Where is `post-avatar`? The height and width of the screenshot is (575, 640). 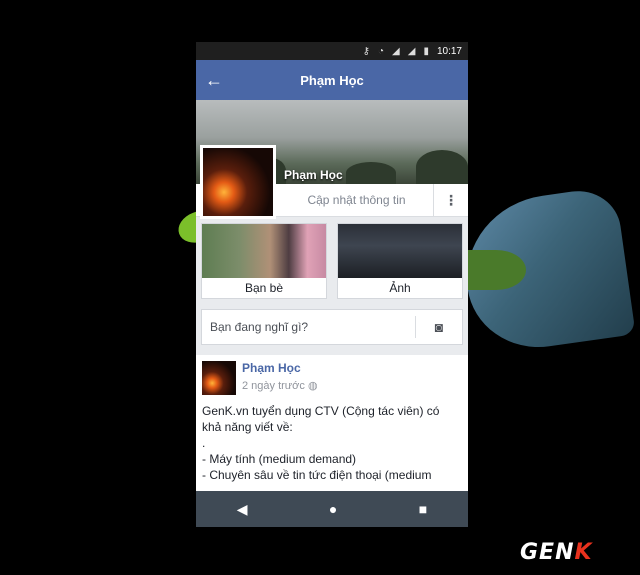 post-avatar is located at coordinates (219, 378).